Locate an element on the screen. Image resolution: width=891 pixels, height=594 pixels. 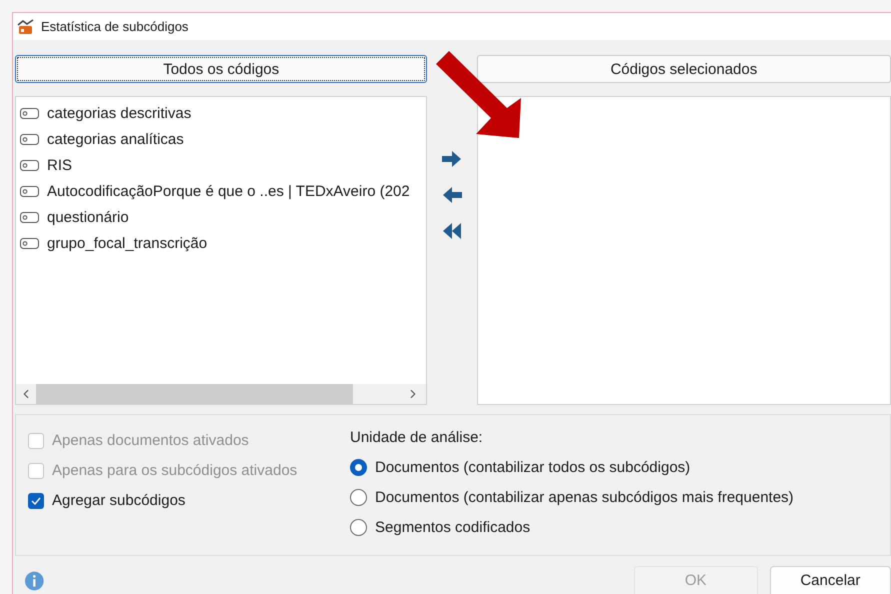
right-arrow-icon is located at coordinates (452, 159).